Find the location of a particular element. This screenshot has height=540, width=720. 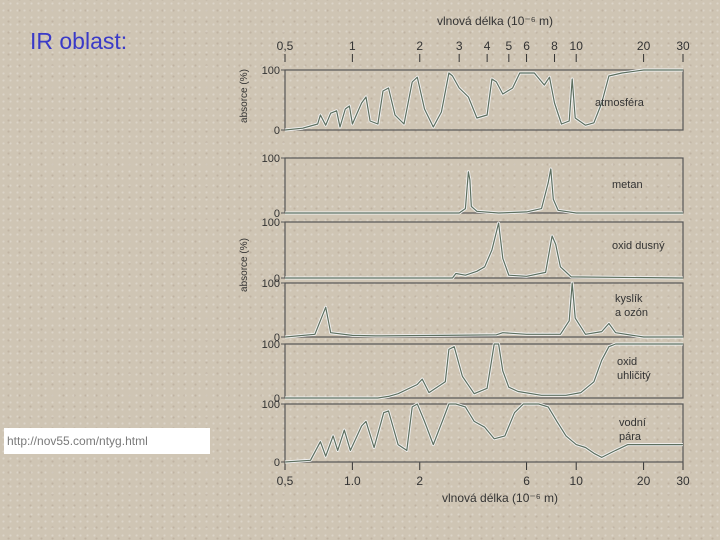

series-label: oxid dusný is located at coordinates (638, 246).